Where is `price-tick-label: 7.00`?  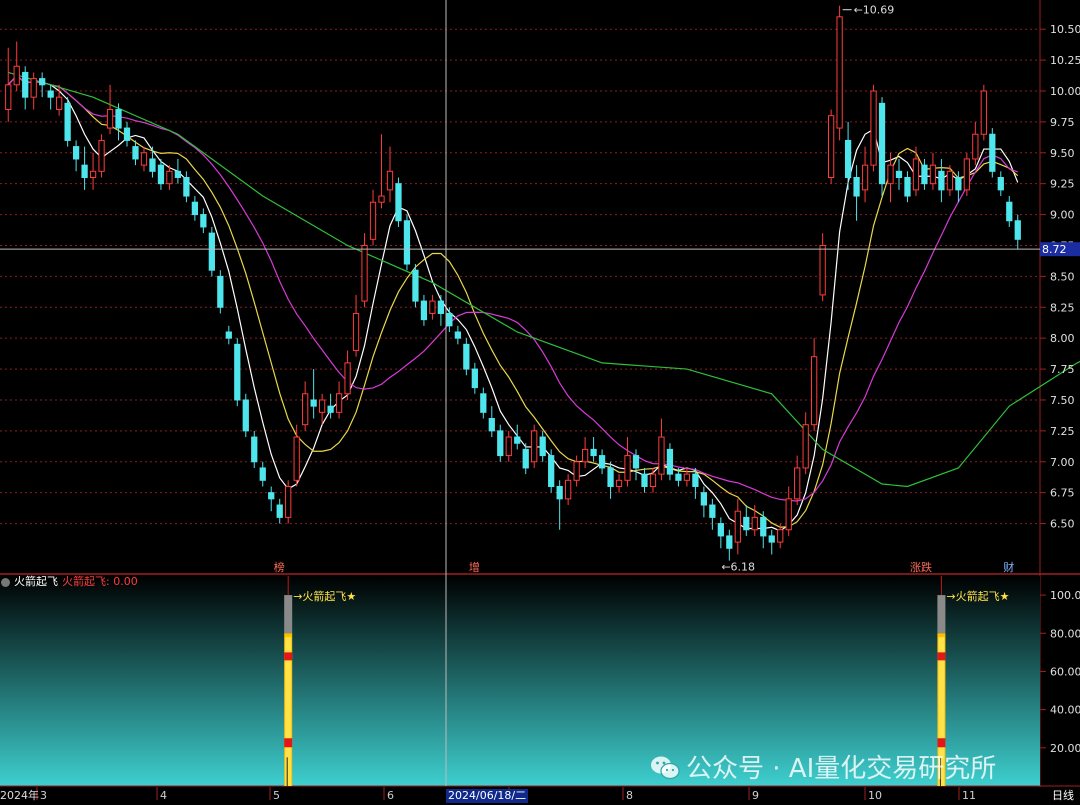
price-tick-label: 7.00 is located at coordinates (1062, 462).